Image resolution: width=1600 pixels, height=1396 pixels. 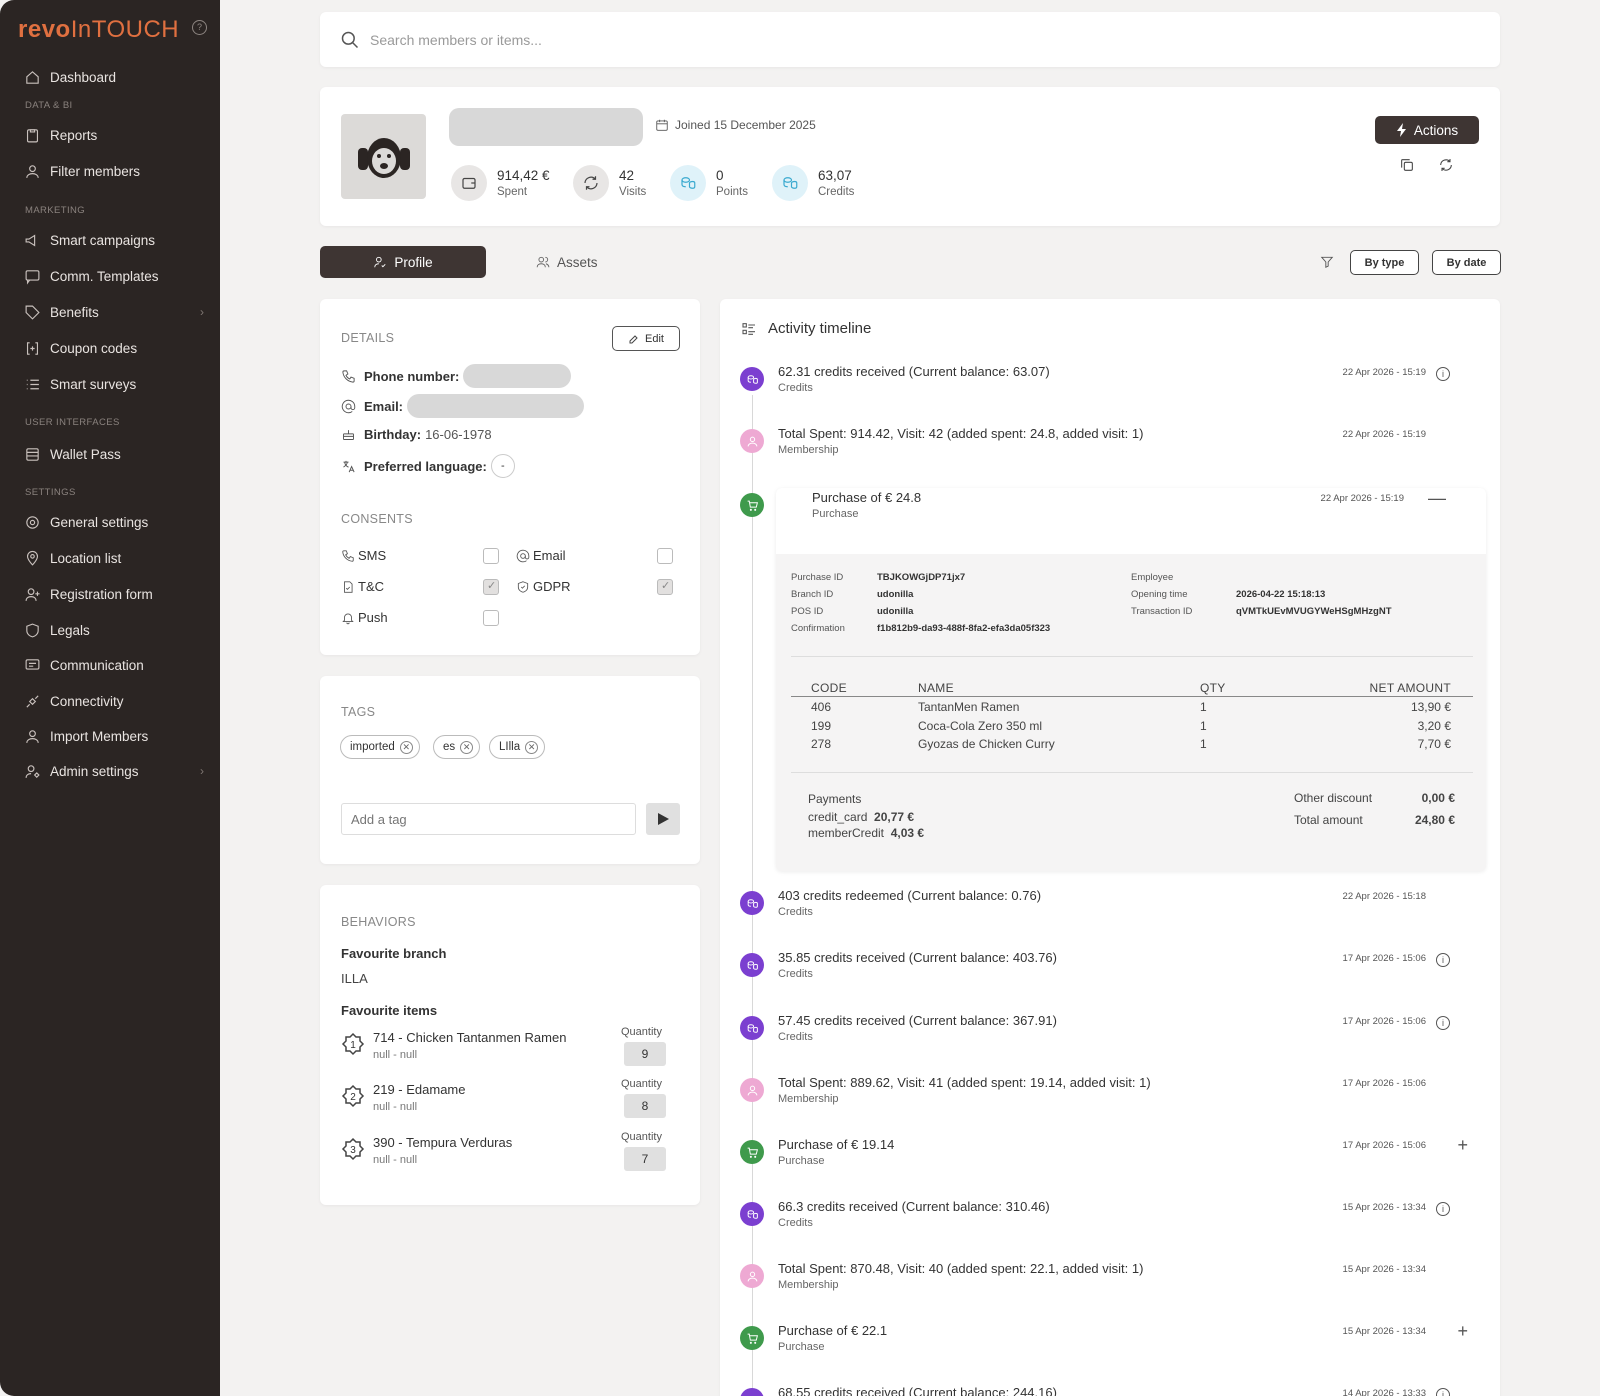 I want to click on search-input, so click(x=820, y=39).